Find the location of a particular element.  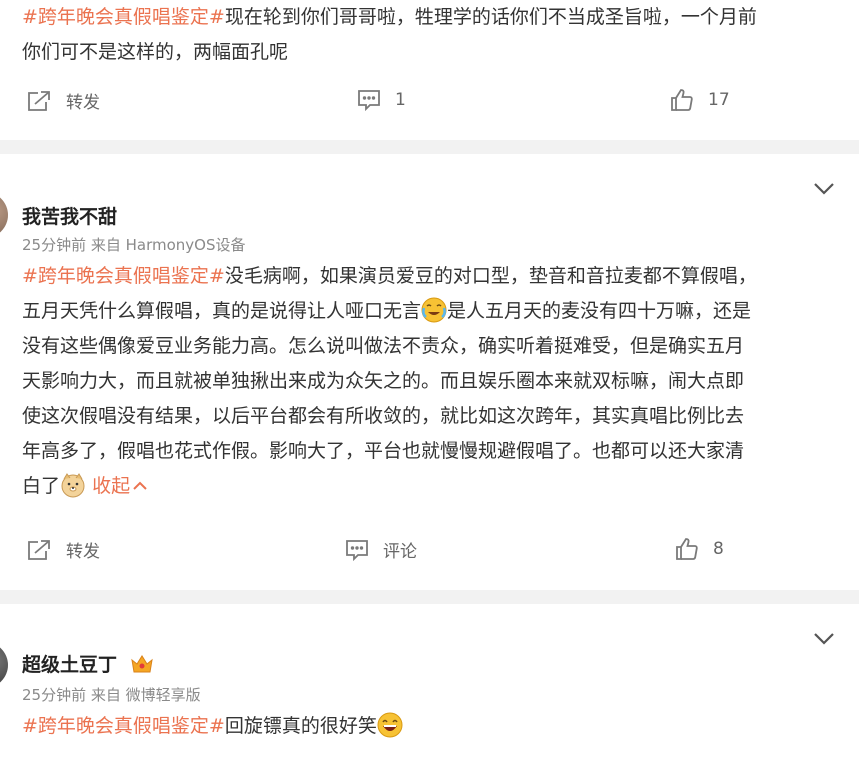

comment-button: 1 is located at coordinates (381, 100).